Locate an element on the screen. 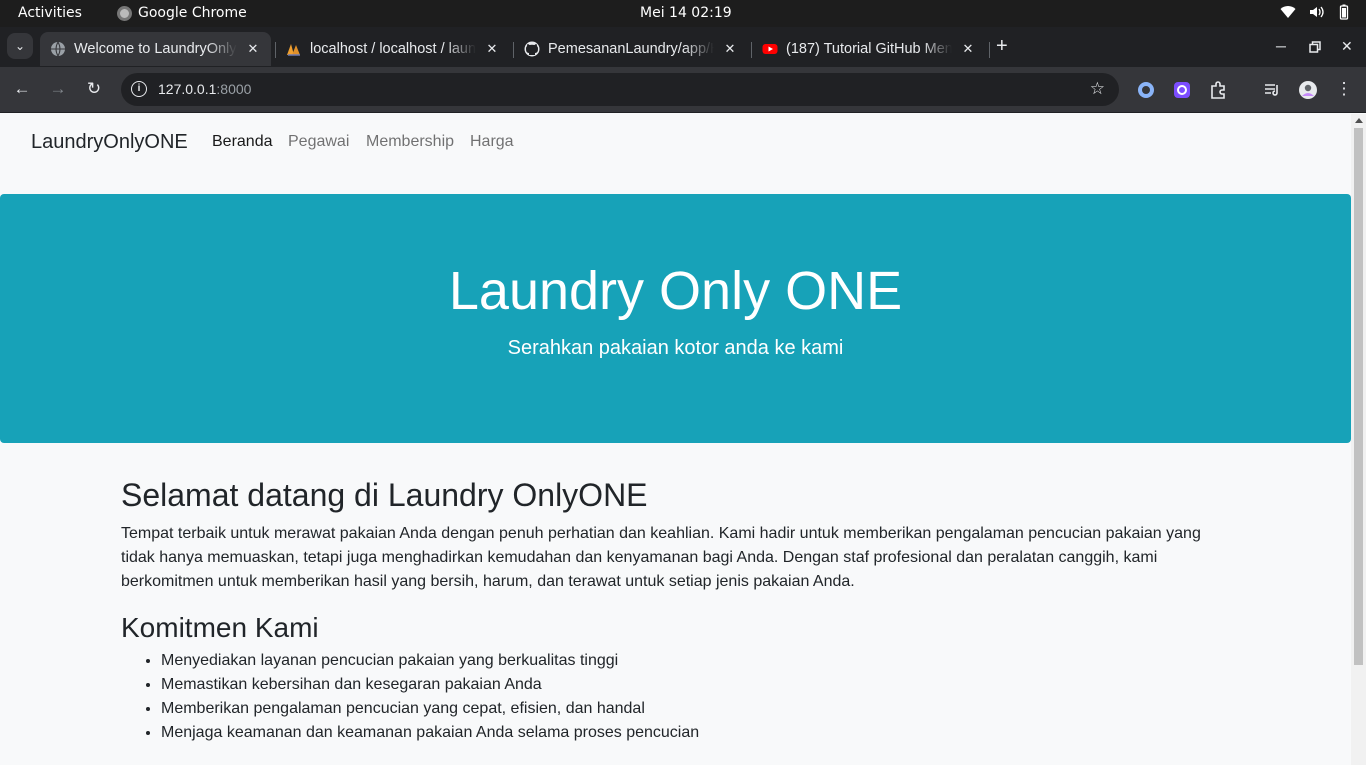 The image size is (1366, 765). tab-github: PemesananLaundry/app/Http ✕ is located at coordinates (631, 49).